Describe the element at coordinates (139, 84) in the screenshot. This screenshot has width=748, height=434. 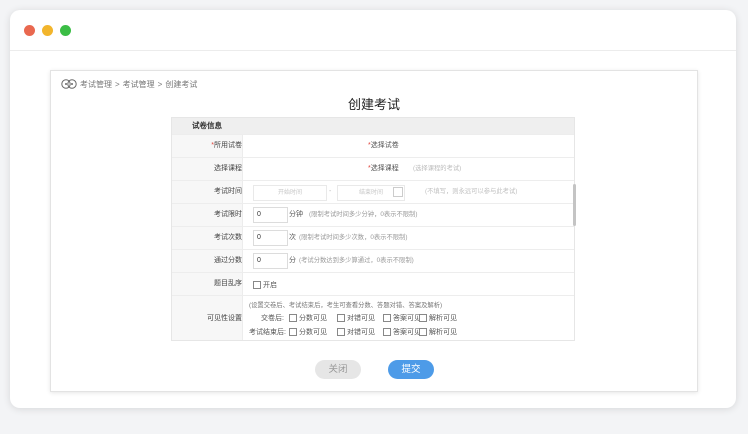
I see `breadcrumb-item-exam-mgmt-2: 考试管理` at that location.